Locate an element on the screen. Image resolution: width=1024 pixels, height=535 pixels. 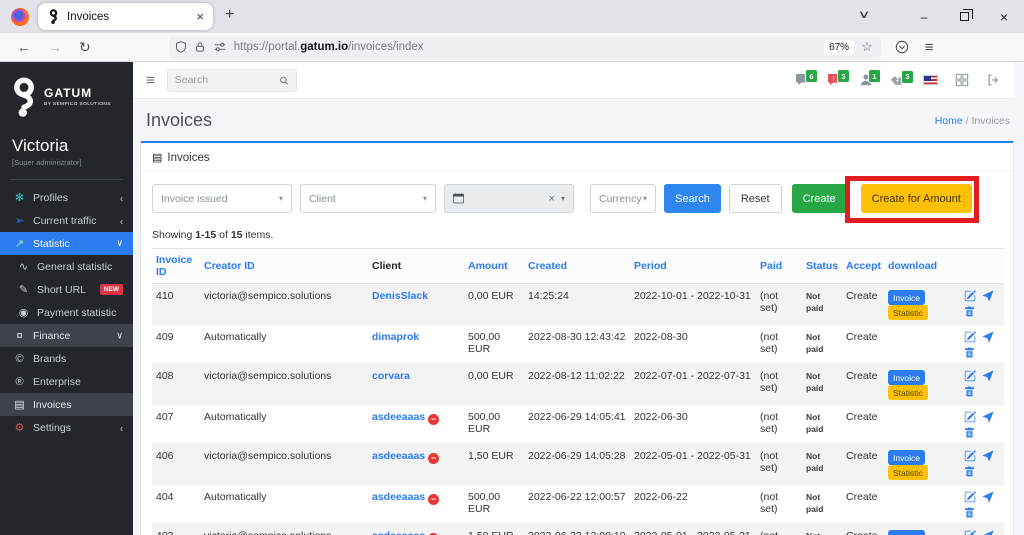
search-button: Search is located at coordinates (692, 198).